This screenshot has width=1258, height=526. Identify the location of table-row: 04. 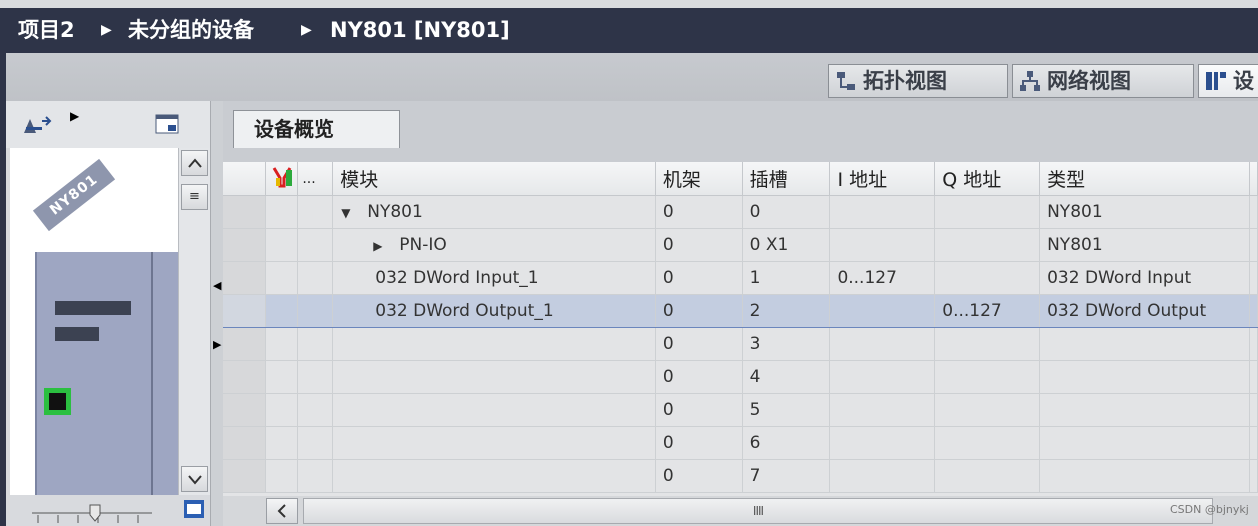
(740, 377).